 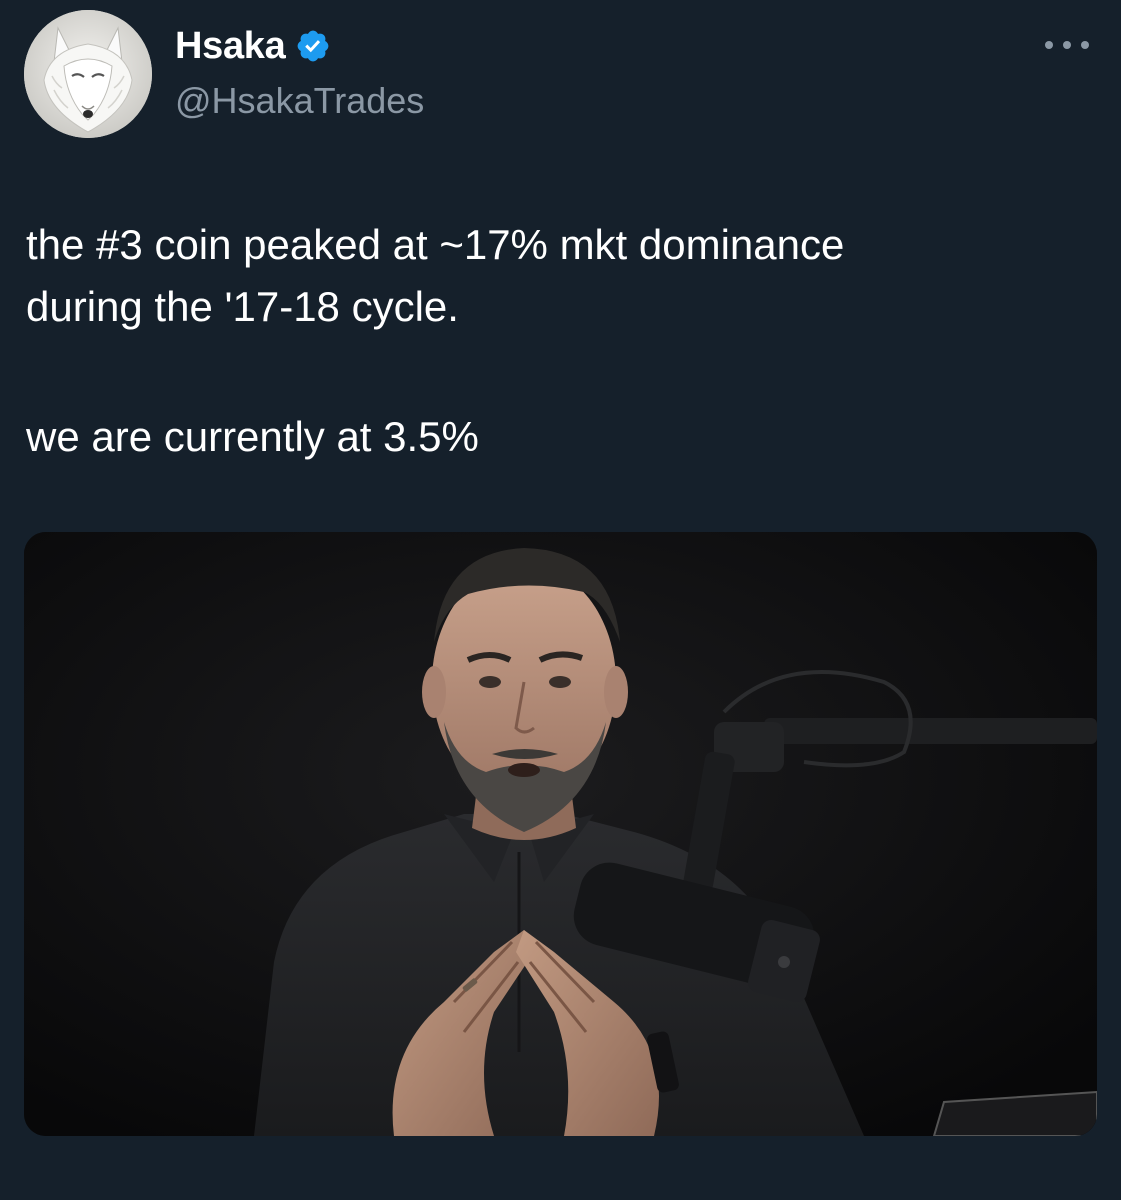 What do you see at coordinates (435, 244) in the screenshot?
I see `tweet-text-line: the #3 coin peaked at ~17% mkt dominance` at bounding box center [435, 244].